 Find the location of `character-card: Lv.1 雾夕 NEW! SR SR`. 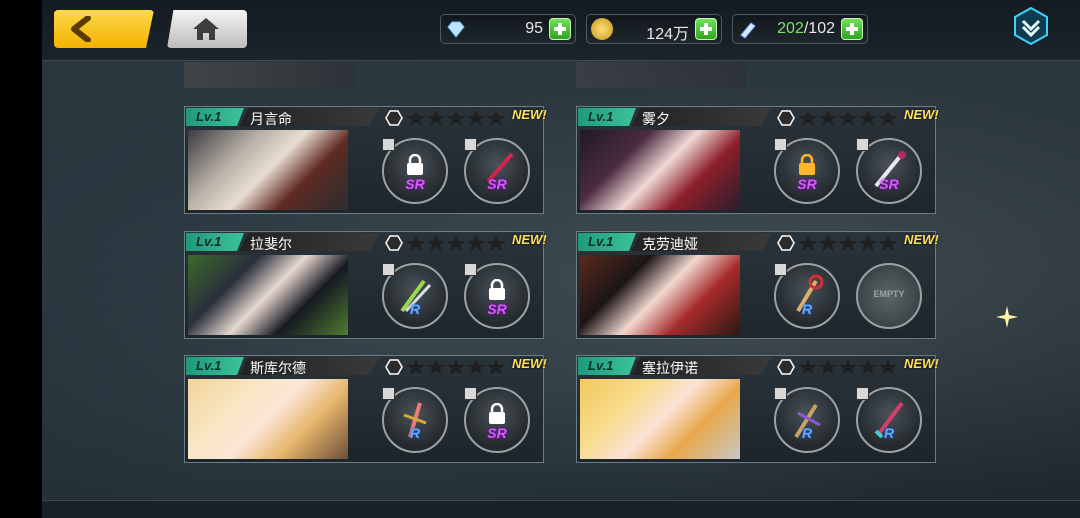

character-card: Lv.1 雾夕 NEW! SR SR is located at coordinates (757, 160).